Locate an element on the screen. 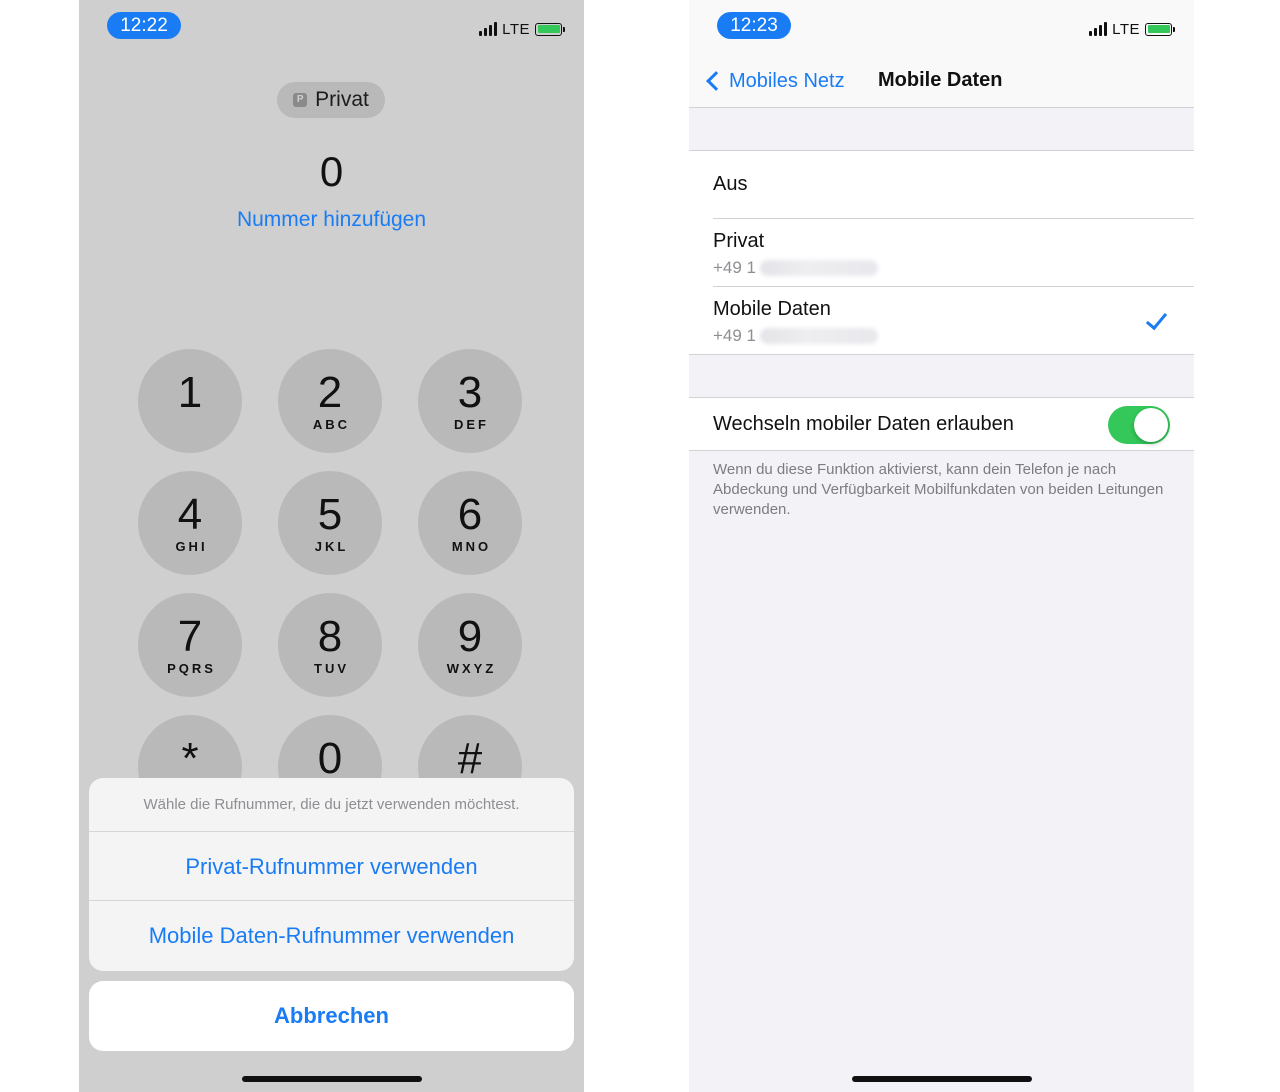  key-digit: 2 is located at coordinates (330, 392).